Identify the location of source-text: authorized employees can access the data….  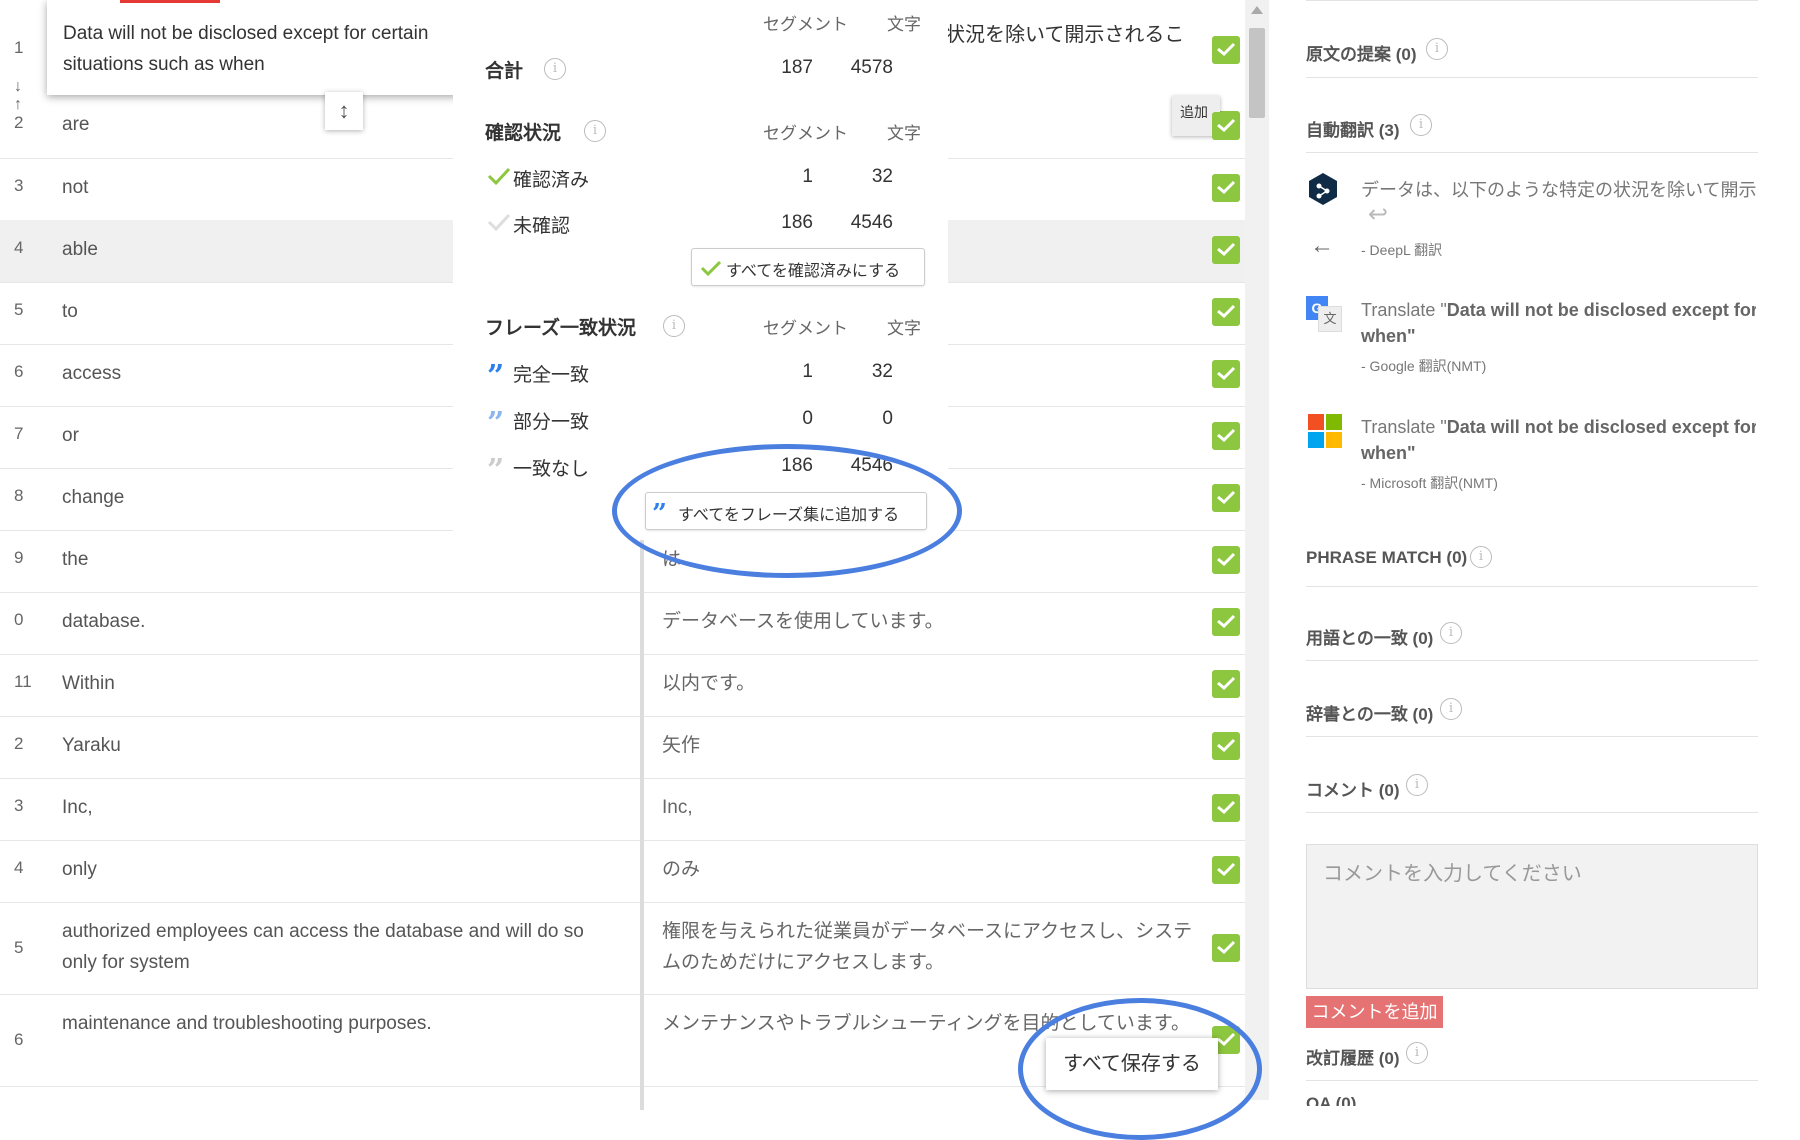
(332, 947).